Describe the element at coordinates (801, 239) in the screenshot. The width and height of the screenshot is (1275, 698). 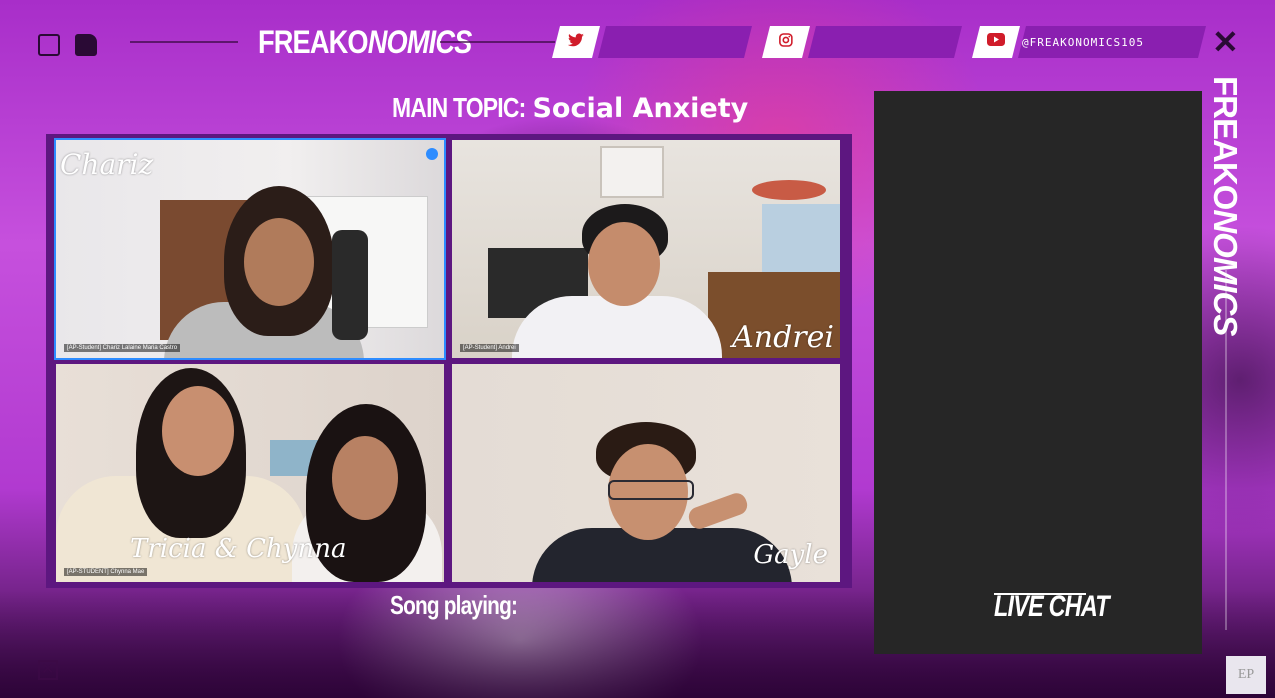
I see `box` at that location.